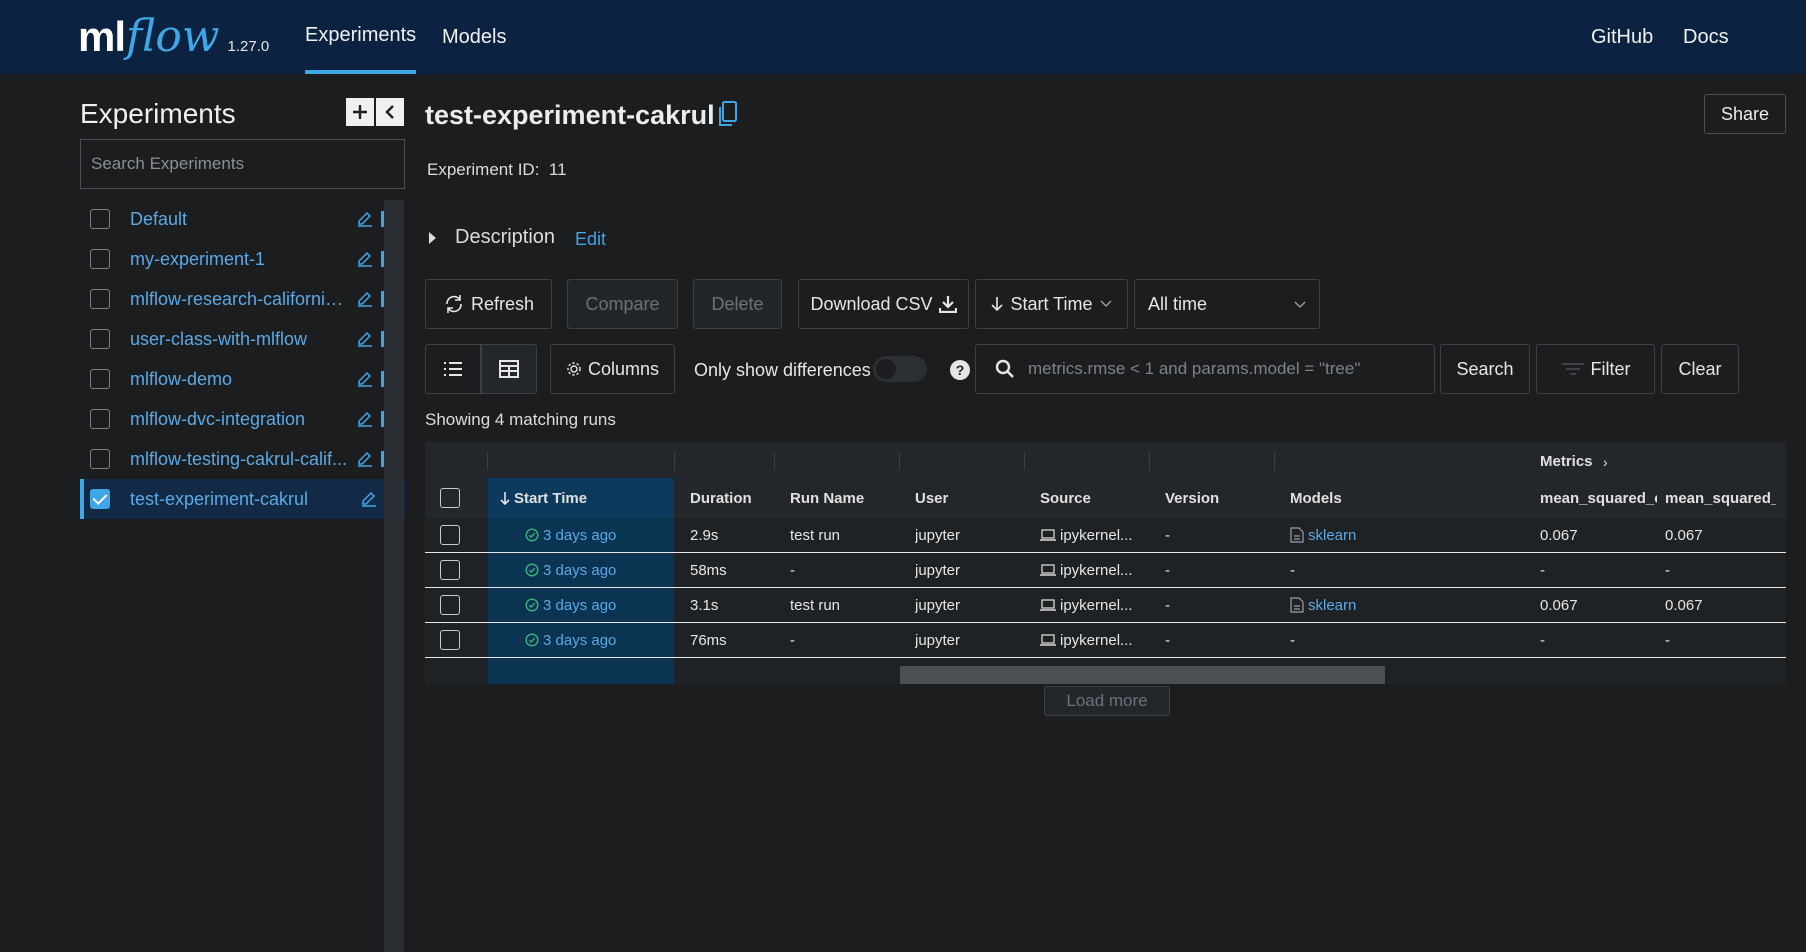 The width and height of the screenshot is (1806, 952). I want to click on compare-button: Compare, so click(622, 304).